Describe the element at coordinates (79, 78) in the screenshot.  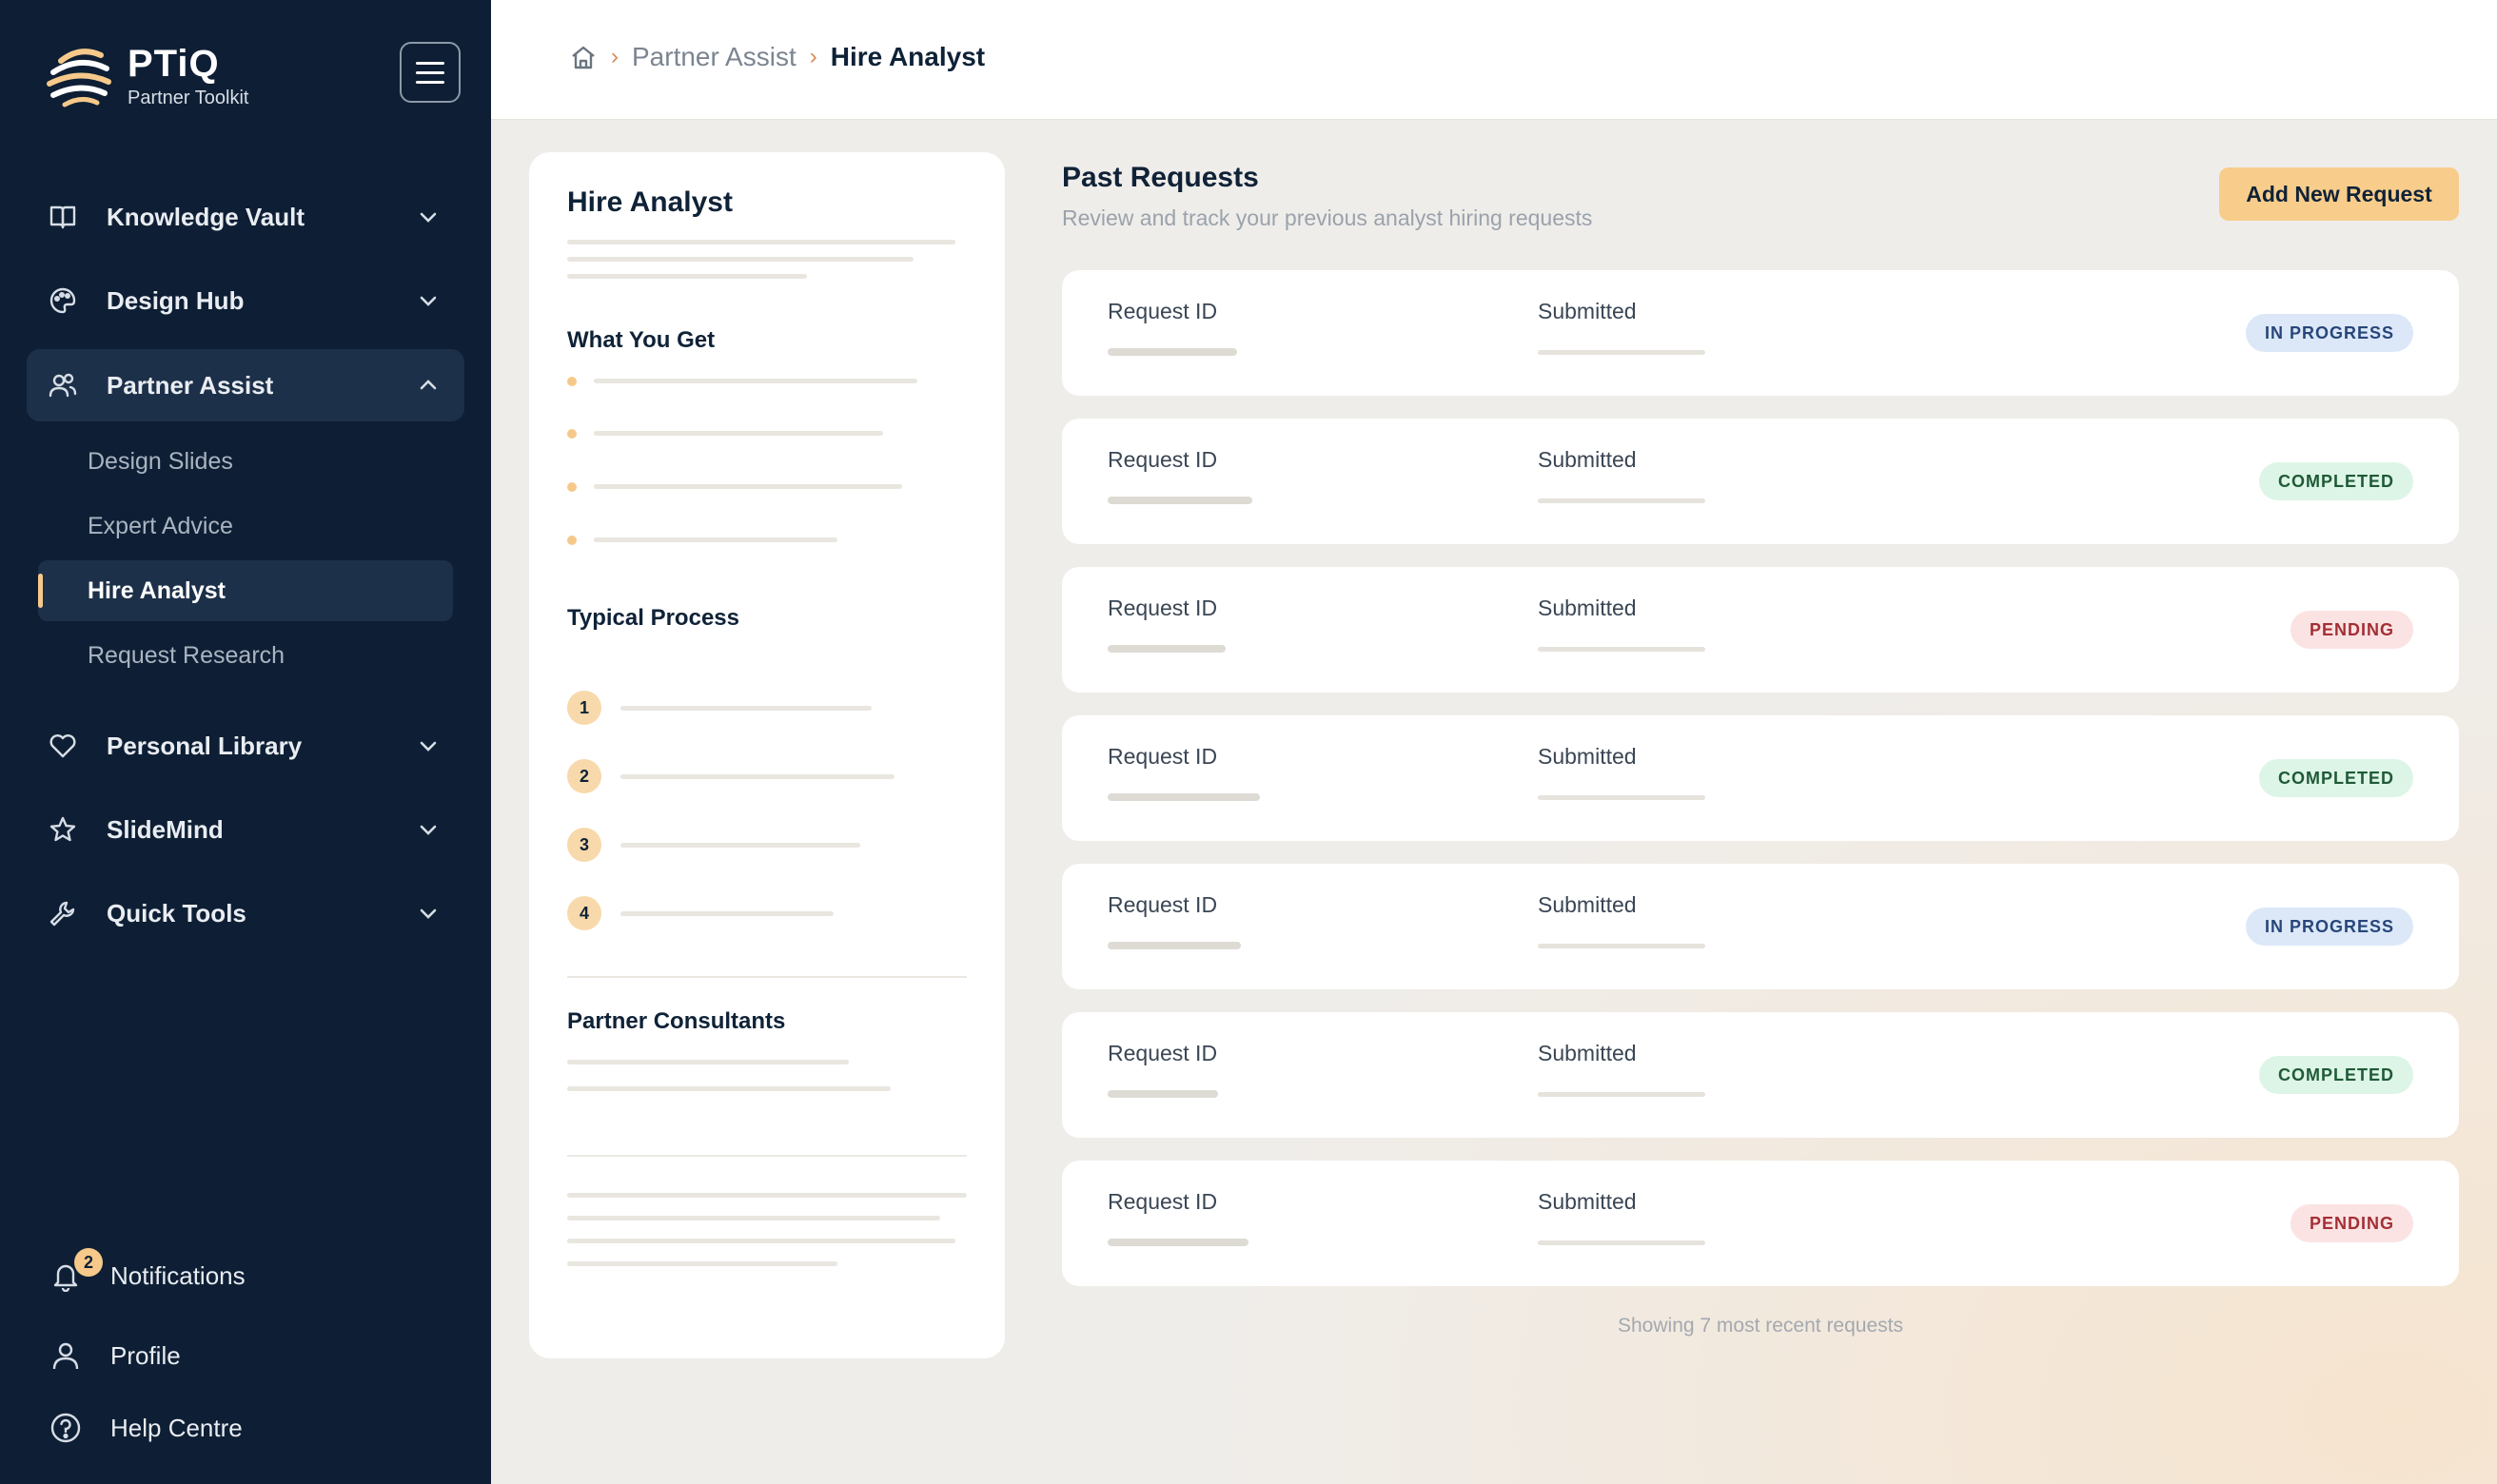
I see `ptiq-logo-icon` at that location.